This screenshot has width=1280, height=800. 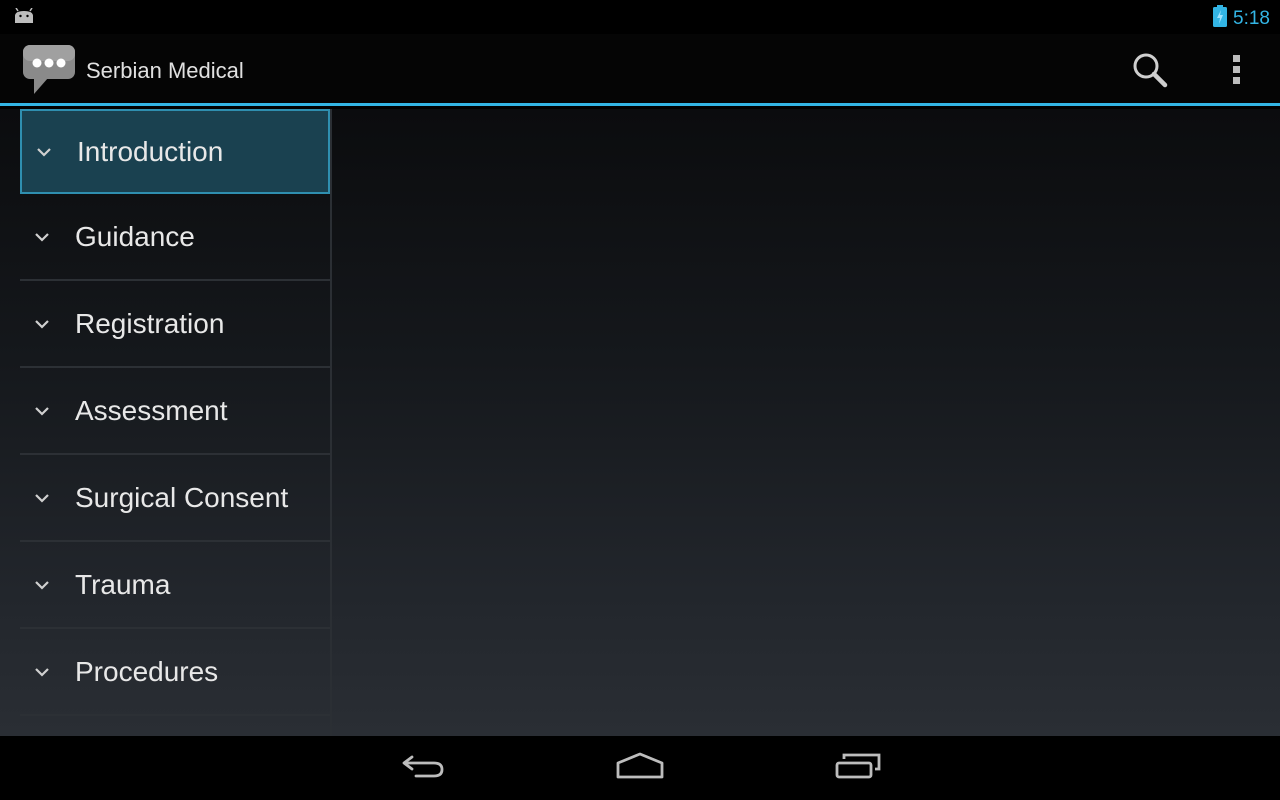 What do you see at coordinates (151, 410) in the screenshot?
I see `section-label: Assessment` at bounding box center [151, 410].